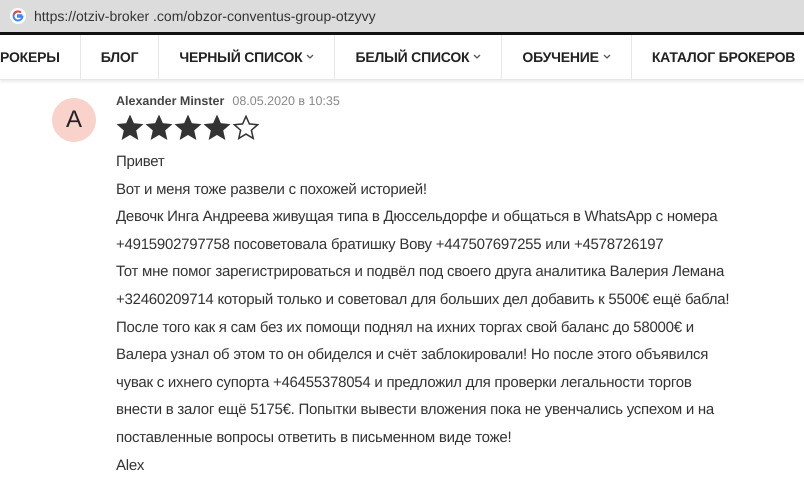 This screenshot has height=486, width=804. Describe the element at coordinates (314, 438) in the screenshot. I see `review-text-line: поставленные вопросы ответить в письменном виде тоже!` at that location.